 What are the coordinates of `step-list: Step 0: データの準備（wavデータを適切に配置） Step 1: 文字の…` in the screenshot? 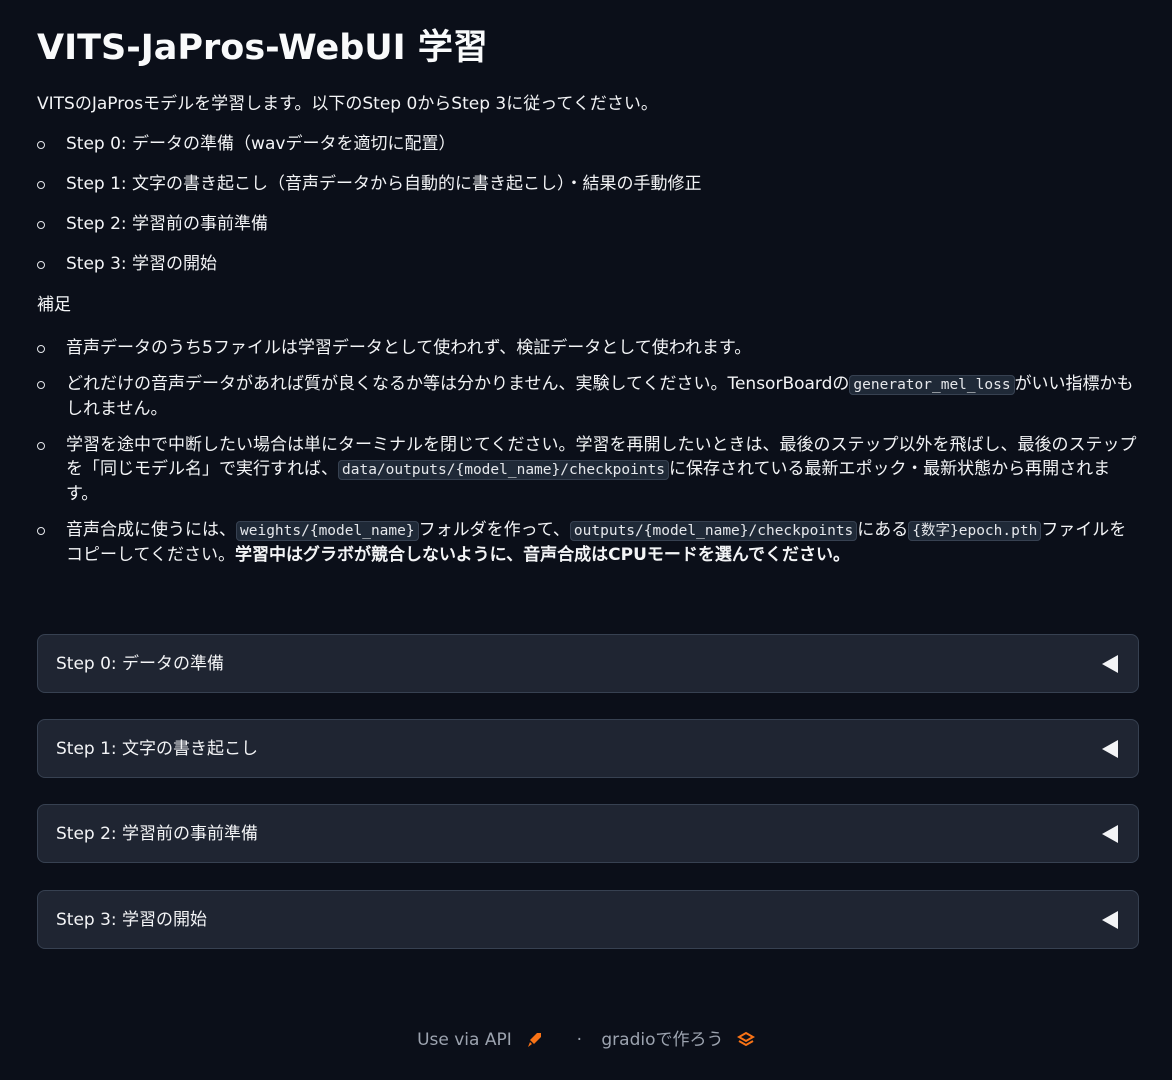 It's located at (369, 212).